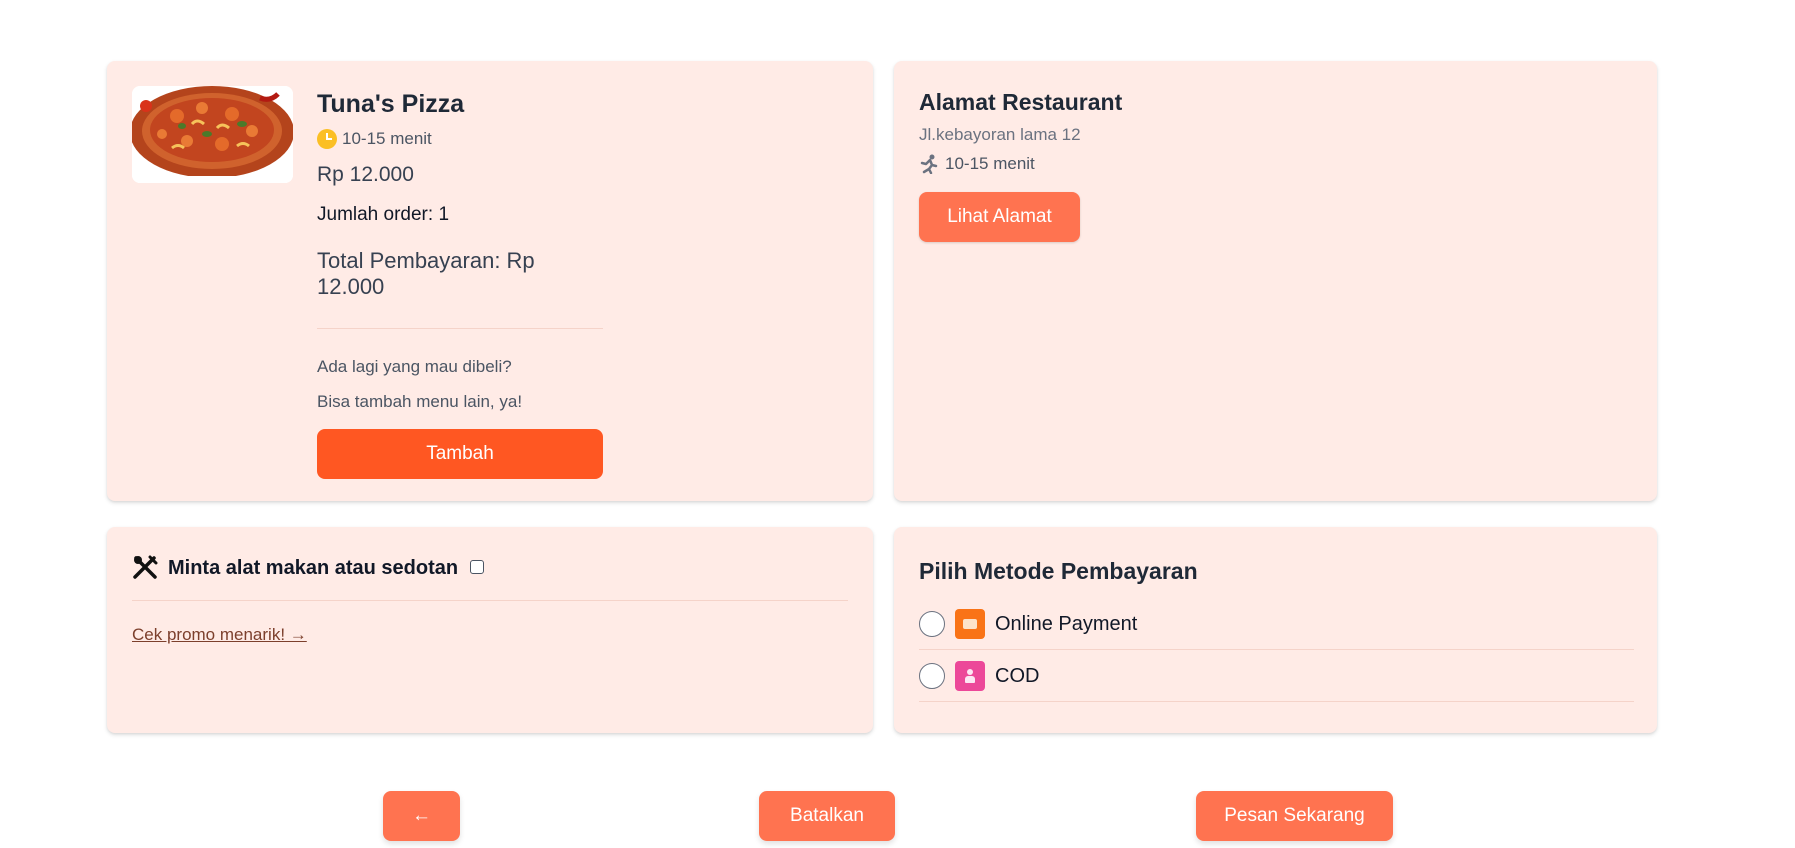 The height and width of the screenshot is (848, 1795). What do you see at coordinates (421, 816) in the screenshot?
I see `back-button: ←` at bounding box center [421, 816].